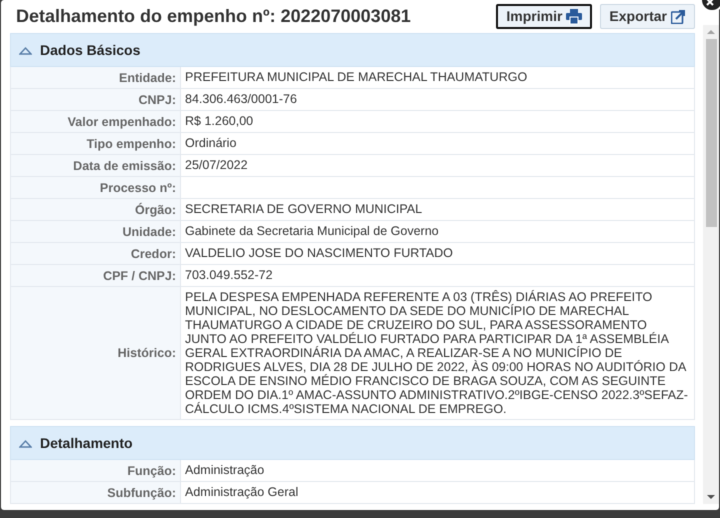 This screenshot has height=518, width=720. What do you see at coordinates (151, 471) in the screenshot?
I see `field-label: Função:` at bounding box center [151, 471].